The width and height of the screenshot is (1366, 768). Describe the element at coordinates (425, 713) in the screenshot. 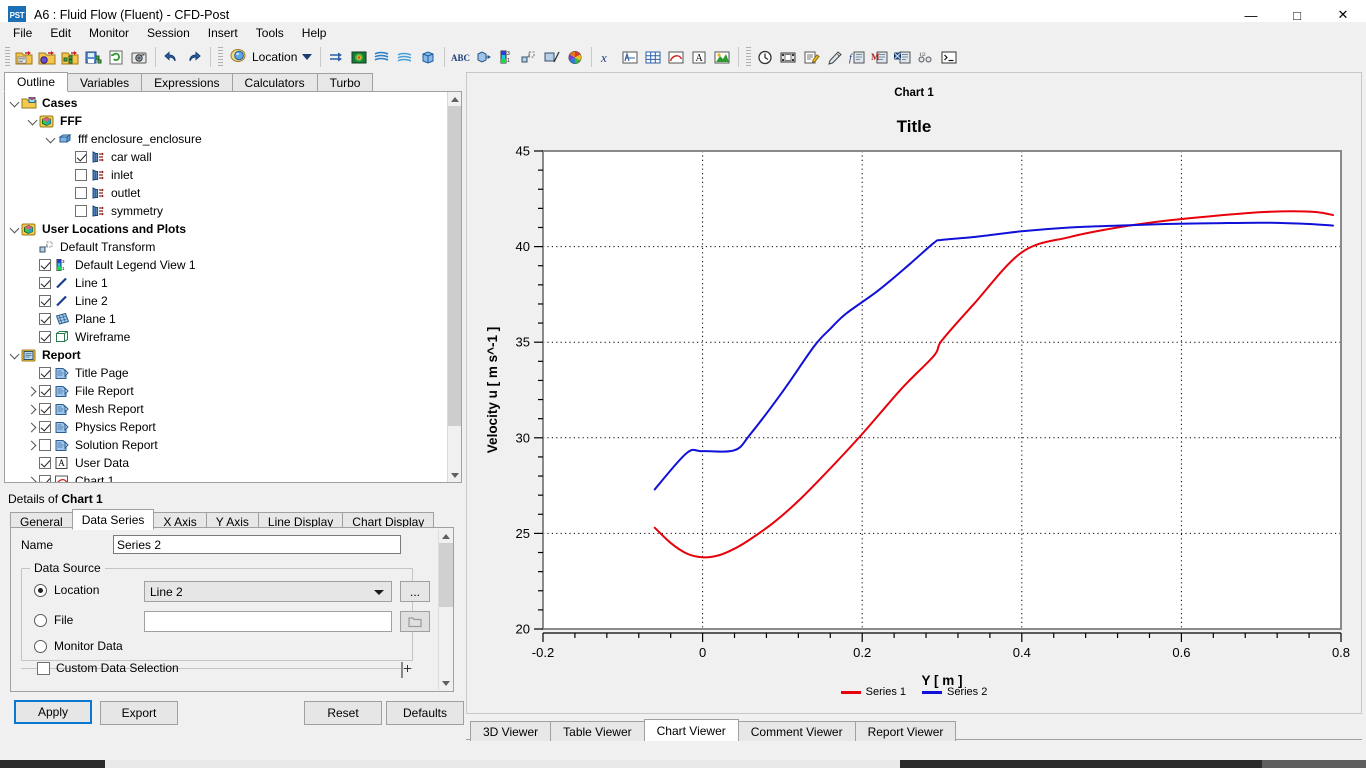

I see `defaults-button: Defaults` at that location.